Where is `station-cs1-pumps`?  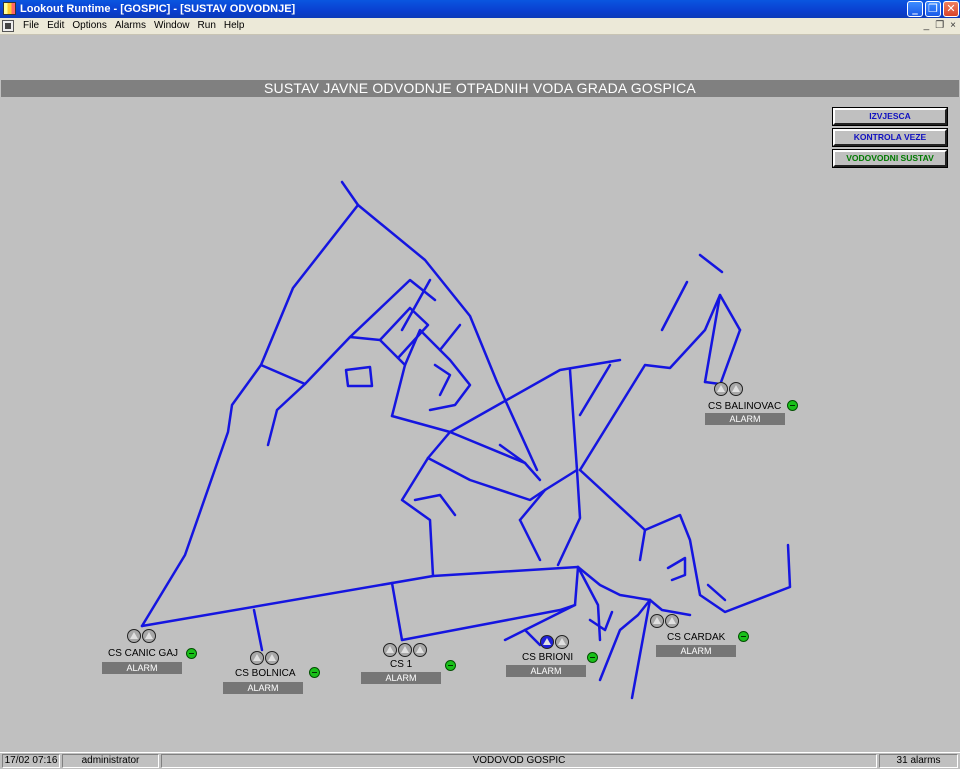
station-cs1-pumps is located at coordinates (405, 650).